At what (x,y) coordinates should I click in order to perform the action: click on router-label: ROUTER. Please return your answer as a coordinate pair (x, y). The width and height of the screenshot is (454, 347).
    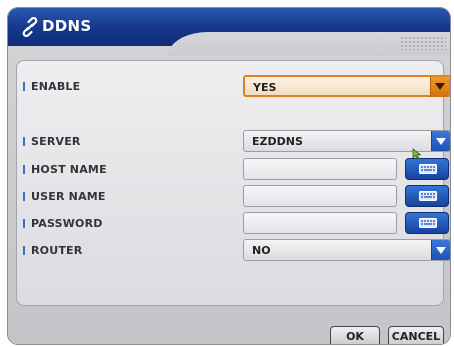
    Looking at the image, I should click on (52, 250).